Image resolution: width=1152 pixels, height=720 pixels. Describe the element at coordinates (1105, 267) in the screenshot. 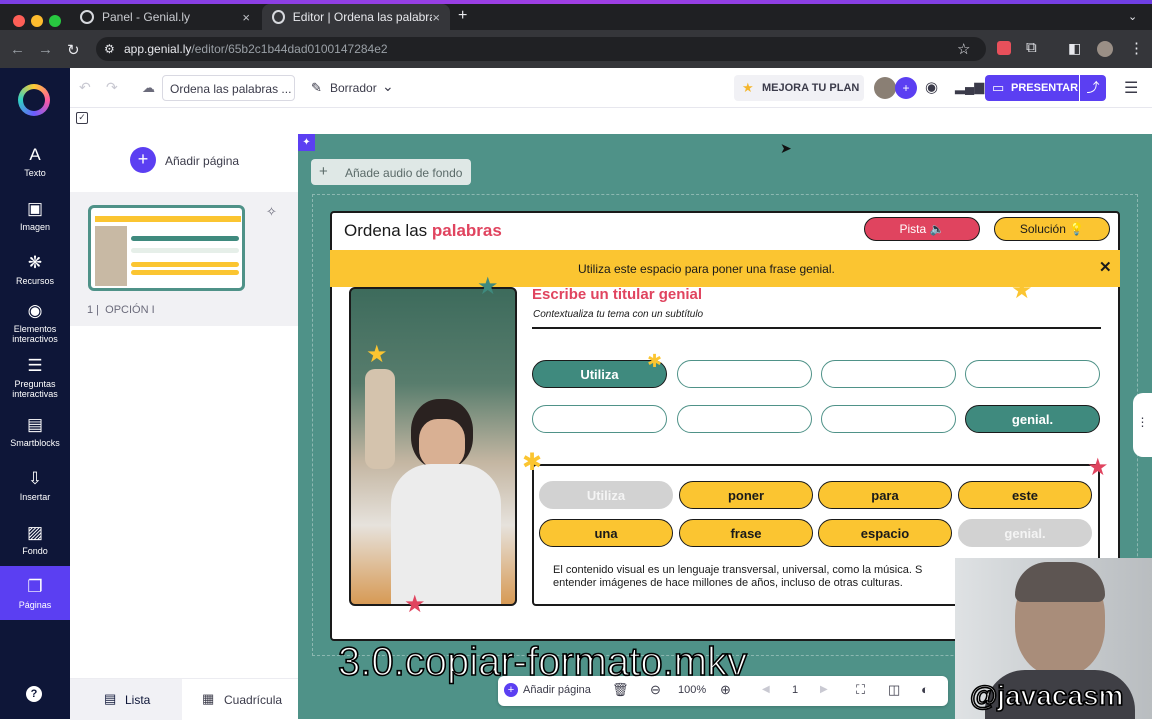

I see `close-icon: ✕` at that location.